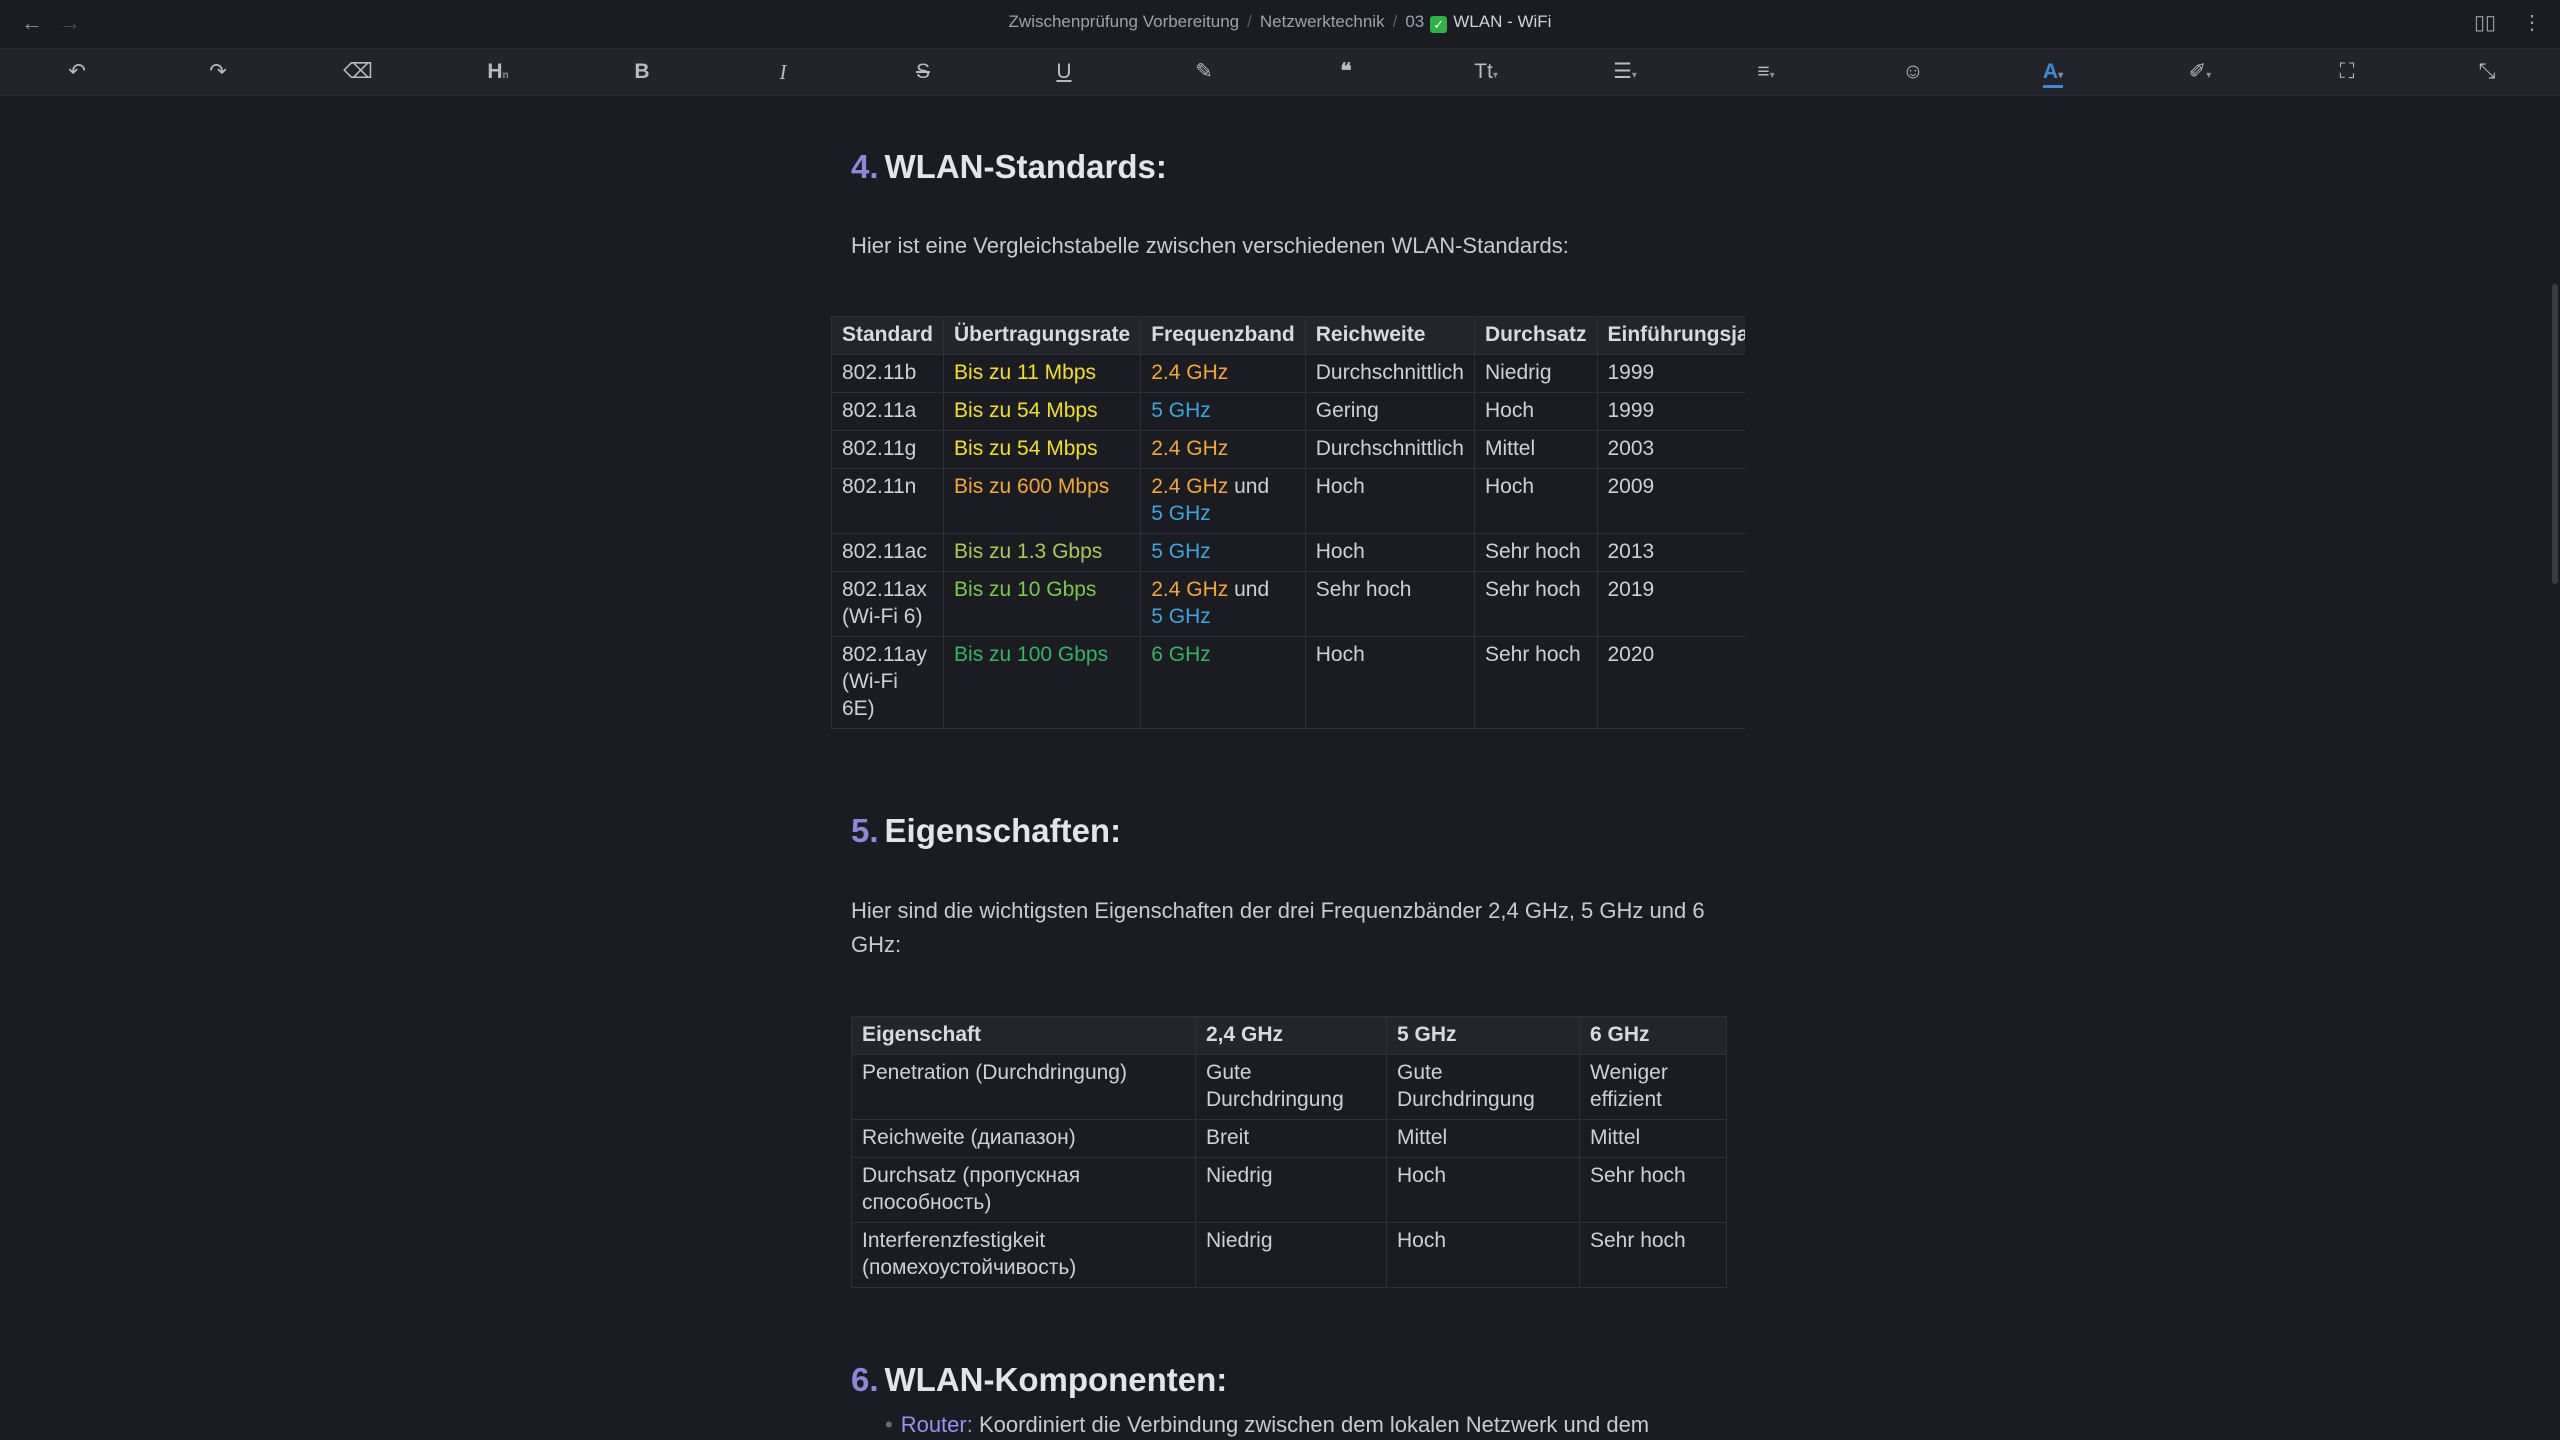 This screenshot has width=2560, height=1440. Describe the element at coordinates (1486, 72) in the screenshot. I see `font-size-icon: Tt▾` at that location.